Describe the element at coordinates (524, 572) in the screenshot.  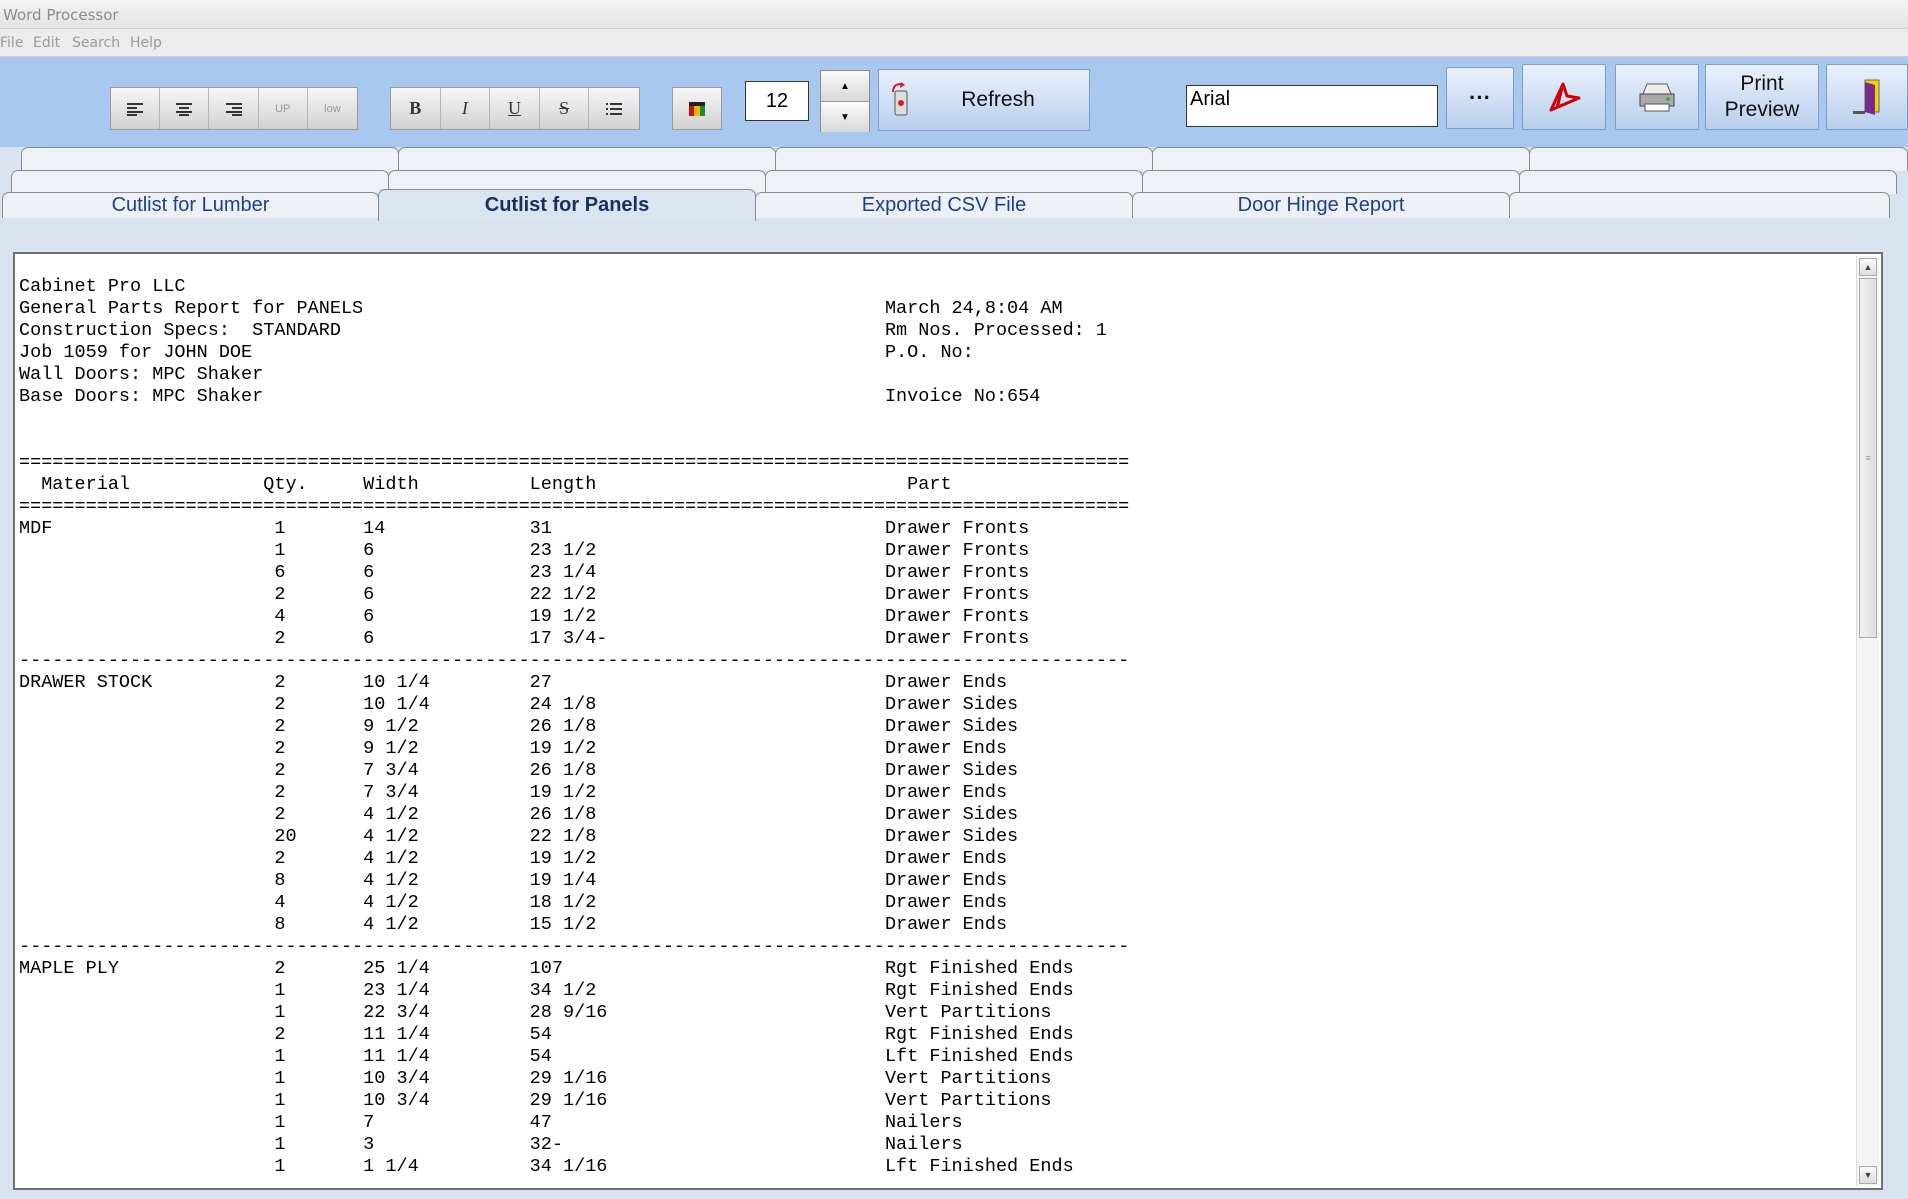
I see `report-row: 6 6 23 1/4 Drawer Fronts` at that location.